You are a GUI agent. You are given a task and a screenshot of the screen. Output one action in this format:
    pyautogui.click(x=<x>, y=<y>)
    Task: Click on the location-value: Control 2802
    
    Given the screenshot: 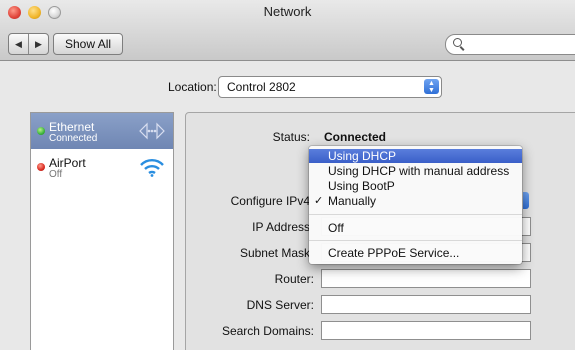 What is the action you would take?
    pyautogui.click(x=261, y=87)
    